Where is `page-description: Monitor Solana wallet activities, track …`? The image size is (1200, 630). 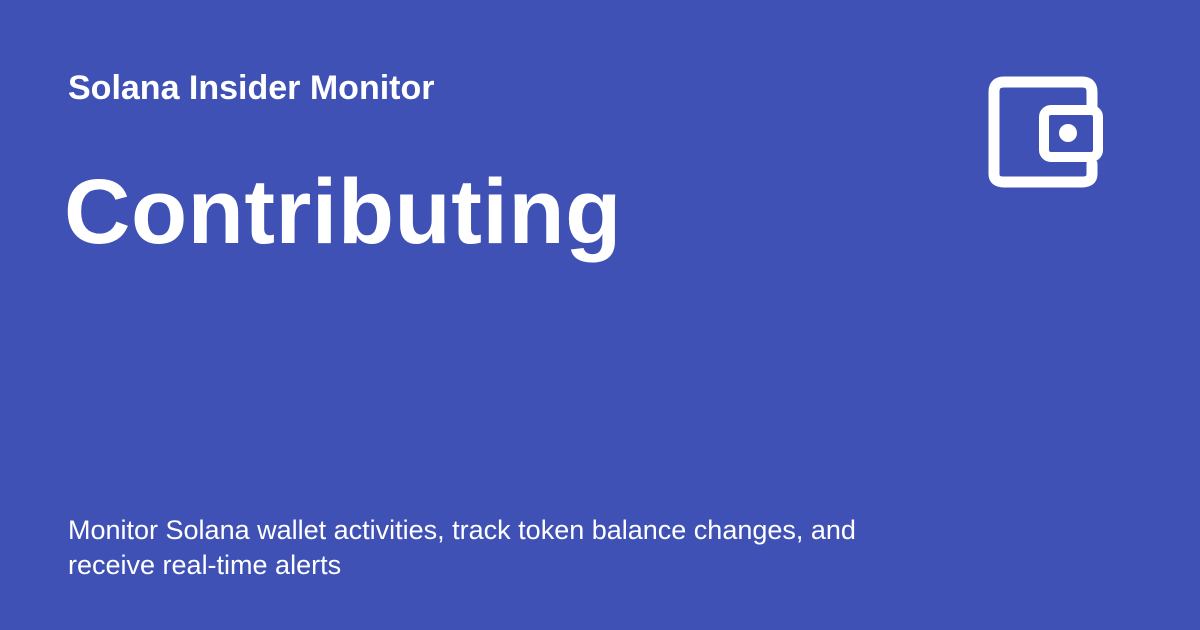
page-description: Monitor Solana wallet activities, track … is located at coordinates (462, 547).